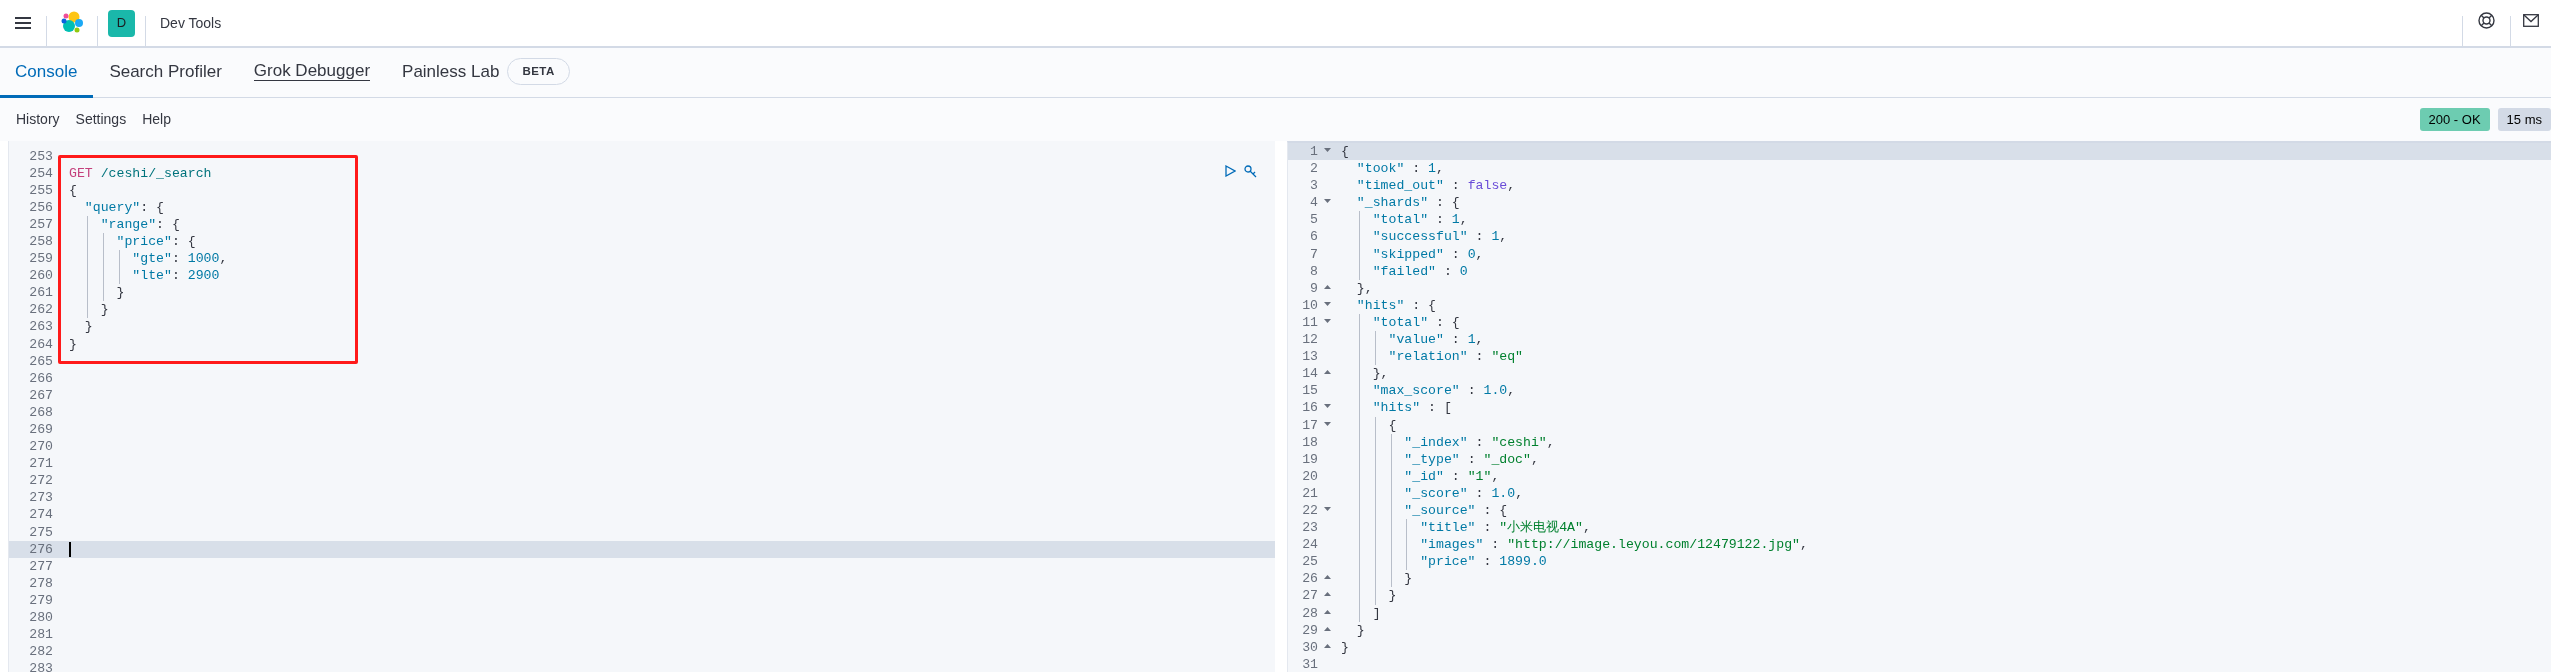 Image resolution: width=2551 pixels, height=672 pixels. Describe the element at coordinates (41, 190) in the screenshot. I see `line-number: 255` at that location.